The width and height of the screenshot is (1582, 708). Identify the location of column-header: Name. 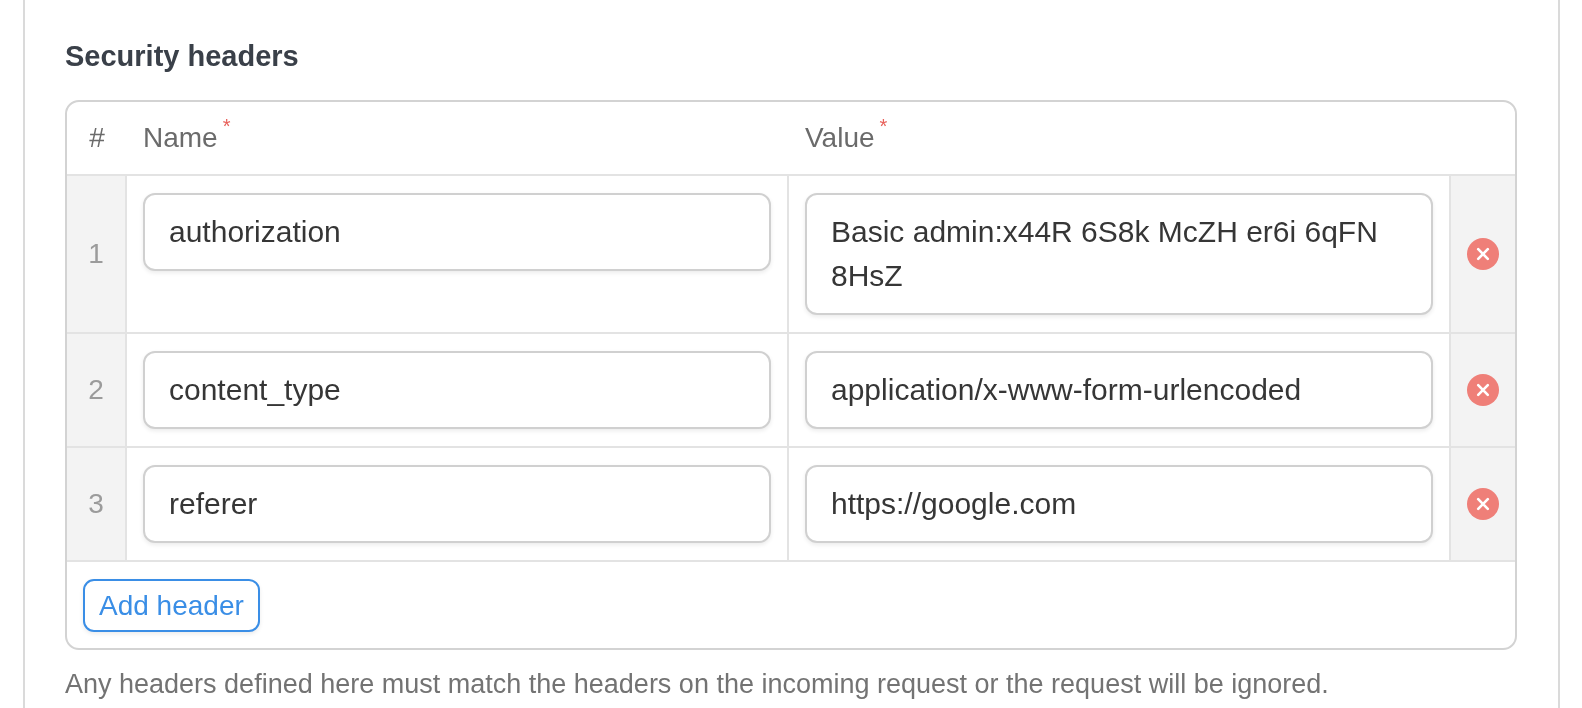
(180, 138).